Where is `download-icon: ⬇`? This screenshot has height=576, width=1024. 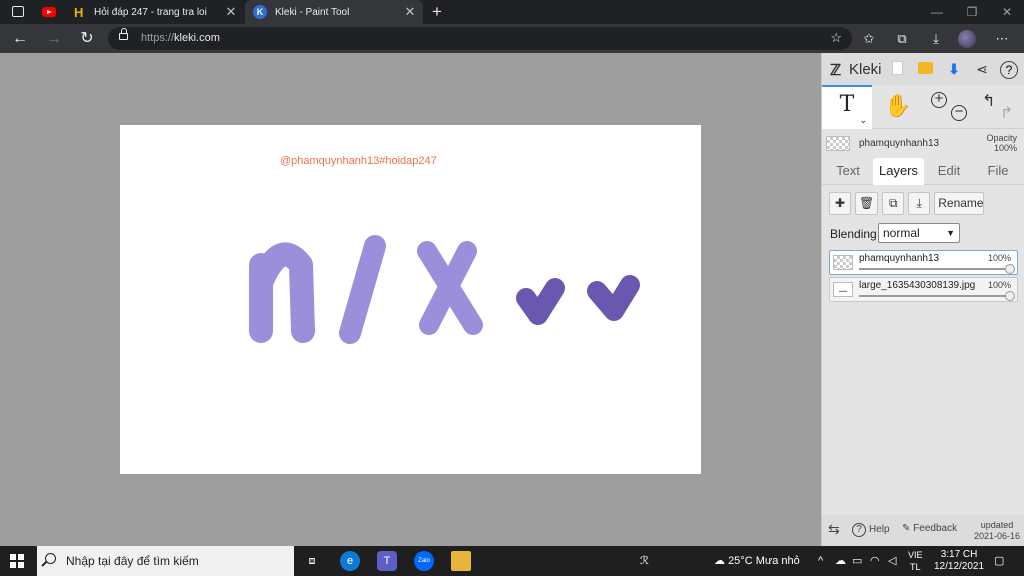
download-icon: ⬇ is located at coordinates (954, 69).